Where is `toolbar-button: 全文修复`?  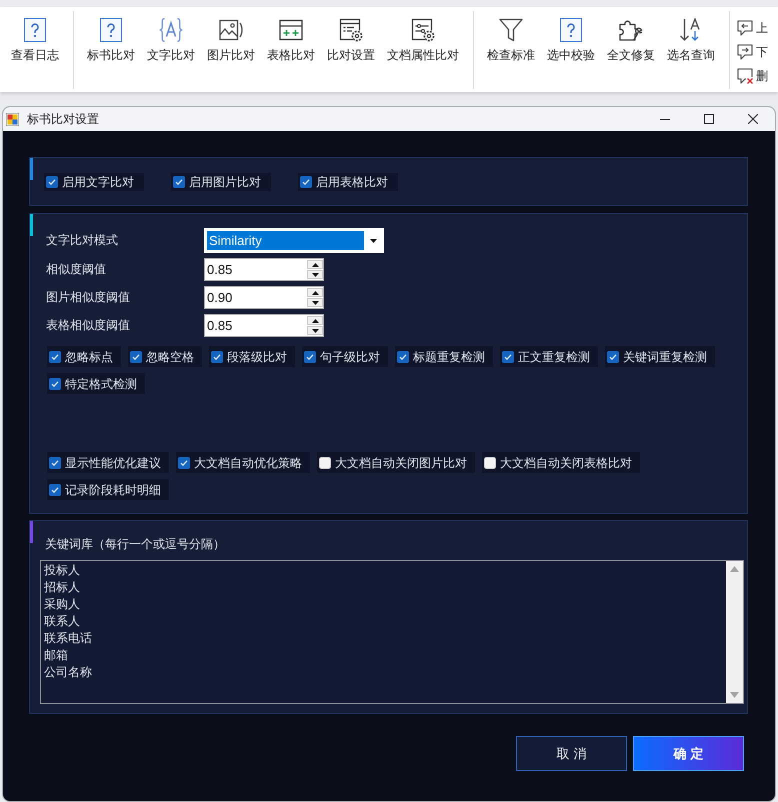
toolbar-button: 全文修复 is located at coordinates (631, 35).